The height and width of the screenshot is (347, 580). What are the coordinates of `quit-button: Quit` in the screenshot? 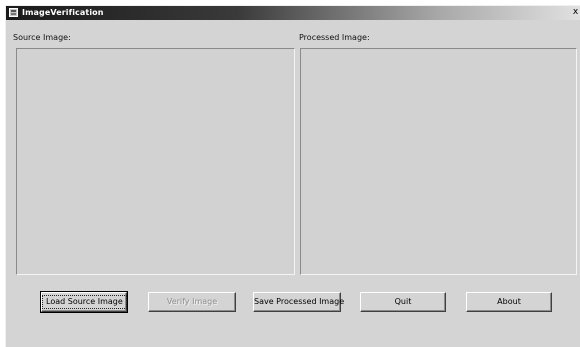 It's located at (403, 302).